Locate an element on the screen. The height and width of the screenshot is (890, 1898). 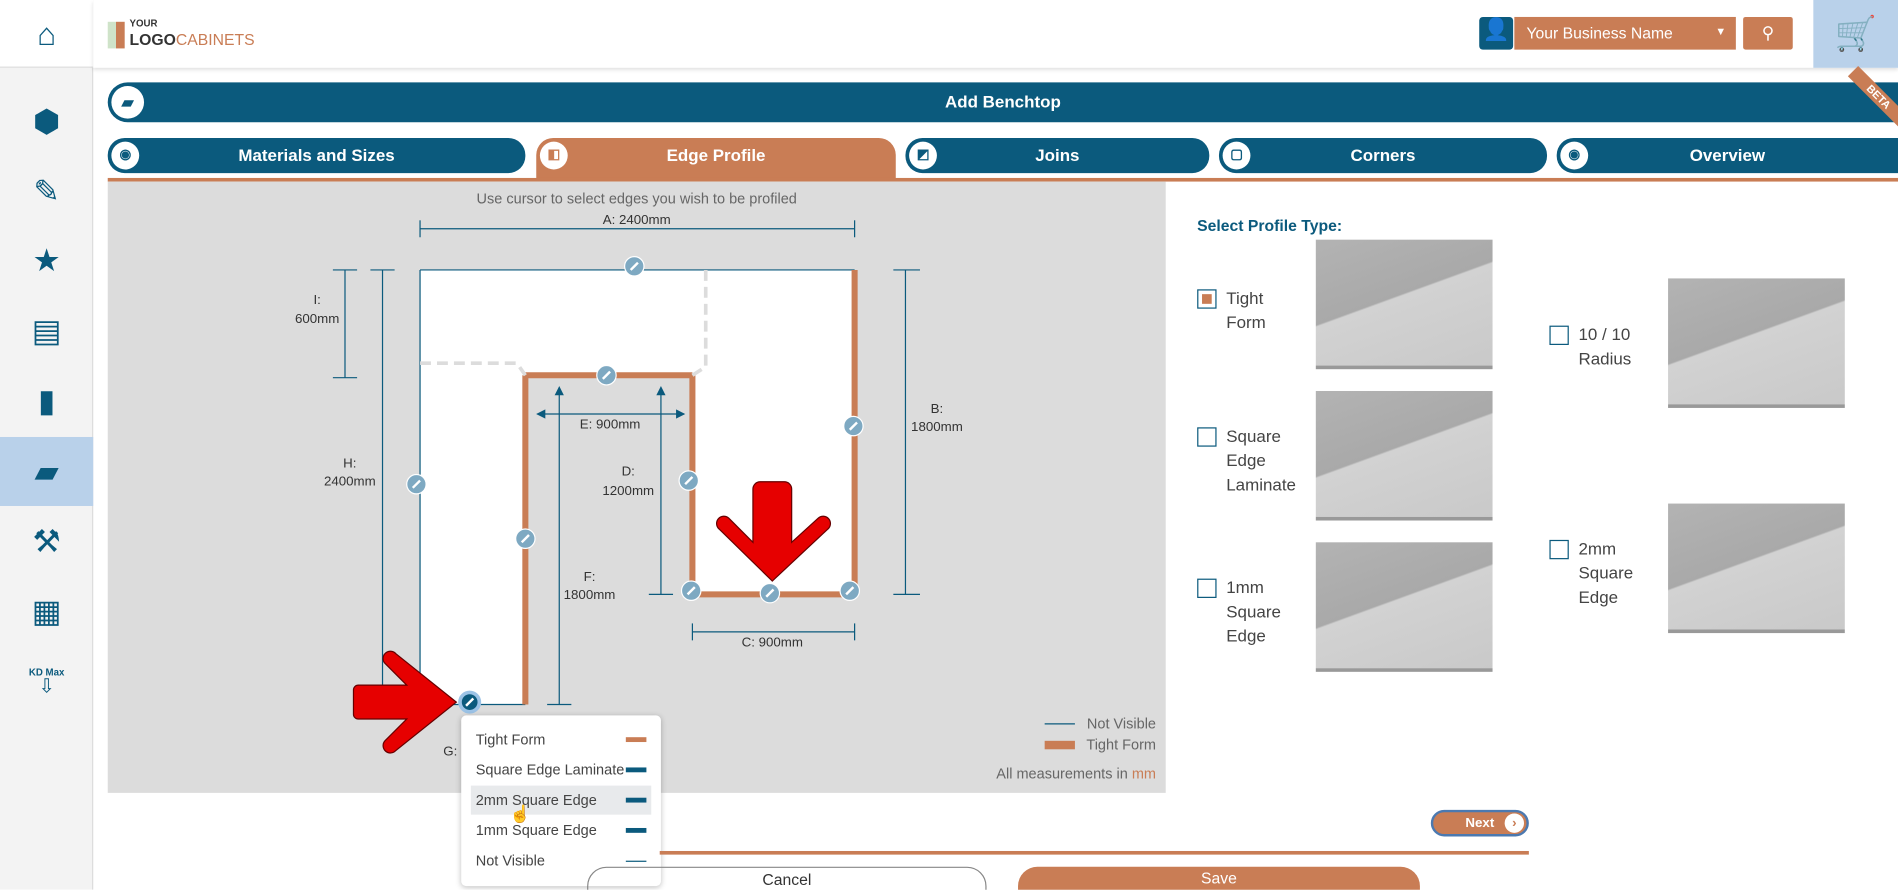
profile-label-line: 2mm is located at coordinates (1597, 548).